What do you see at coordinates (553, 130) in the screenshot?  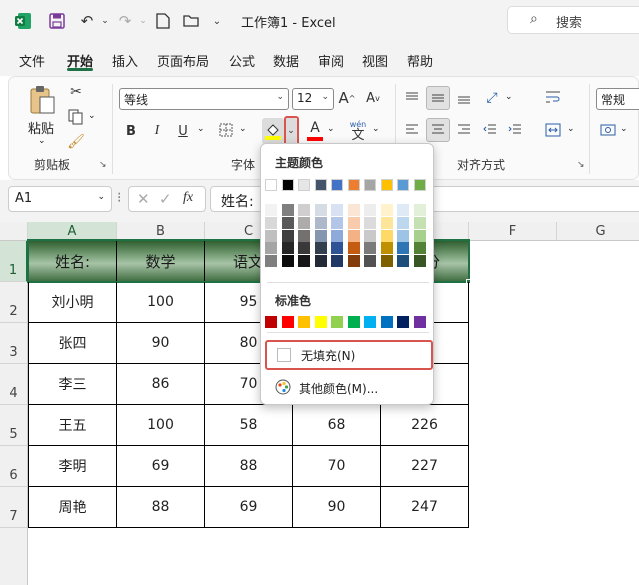 I see `merge-center-icon` at bounding box center [553, 130].